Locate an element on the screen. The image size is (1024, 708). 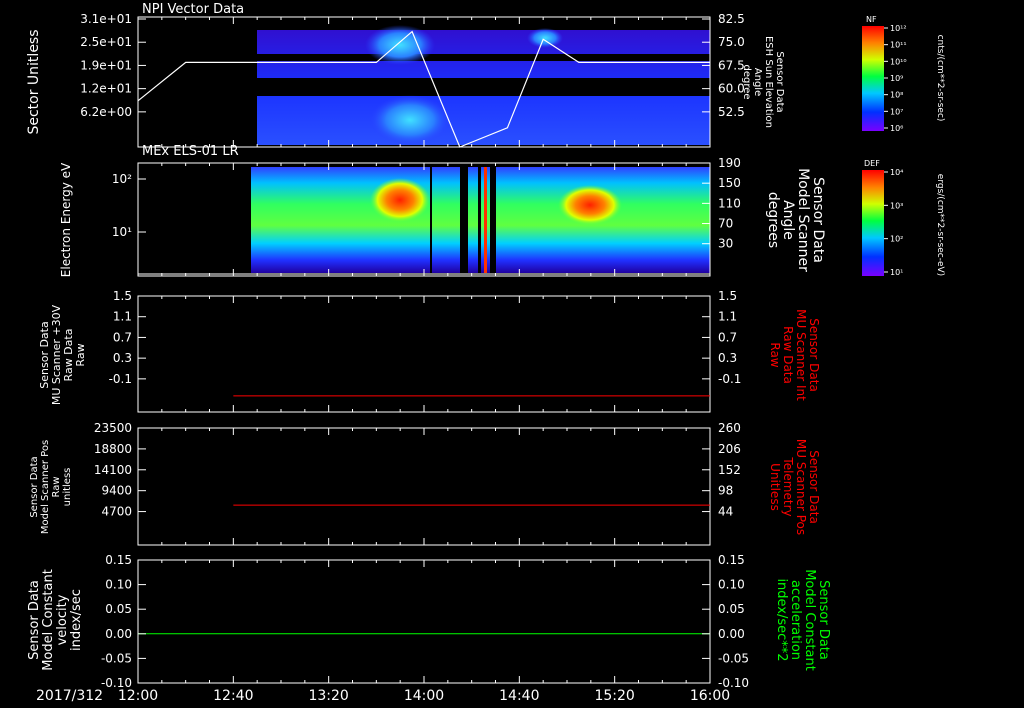
scanner-pos-frame is located at coordinates (424, 486).